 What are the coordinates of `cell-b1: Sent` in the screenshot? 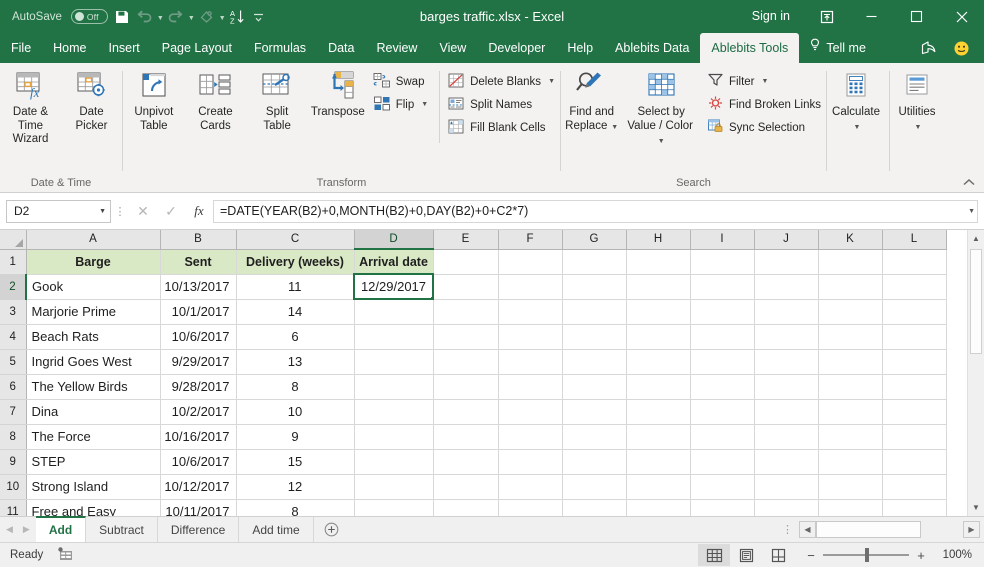 It's located at (198, 262).